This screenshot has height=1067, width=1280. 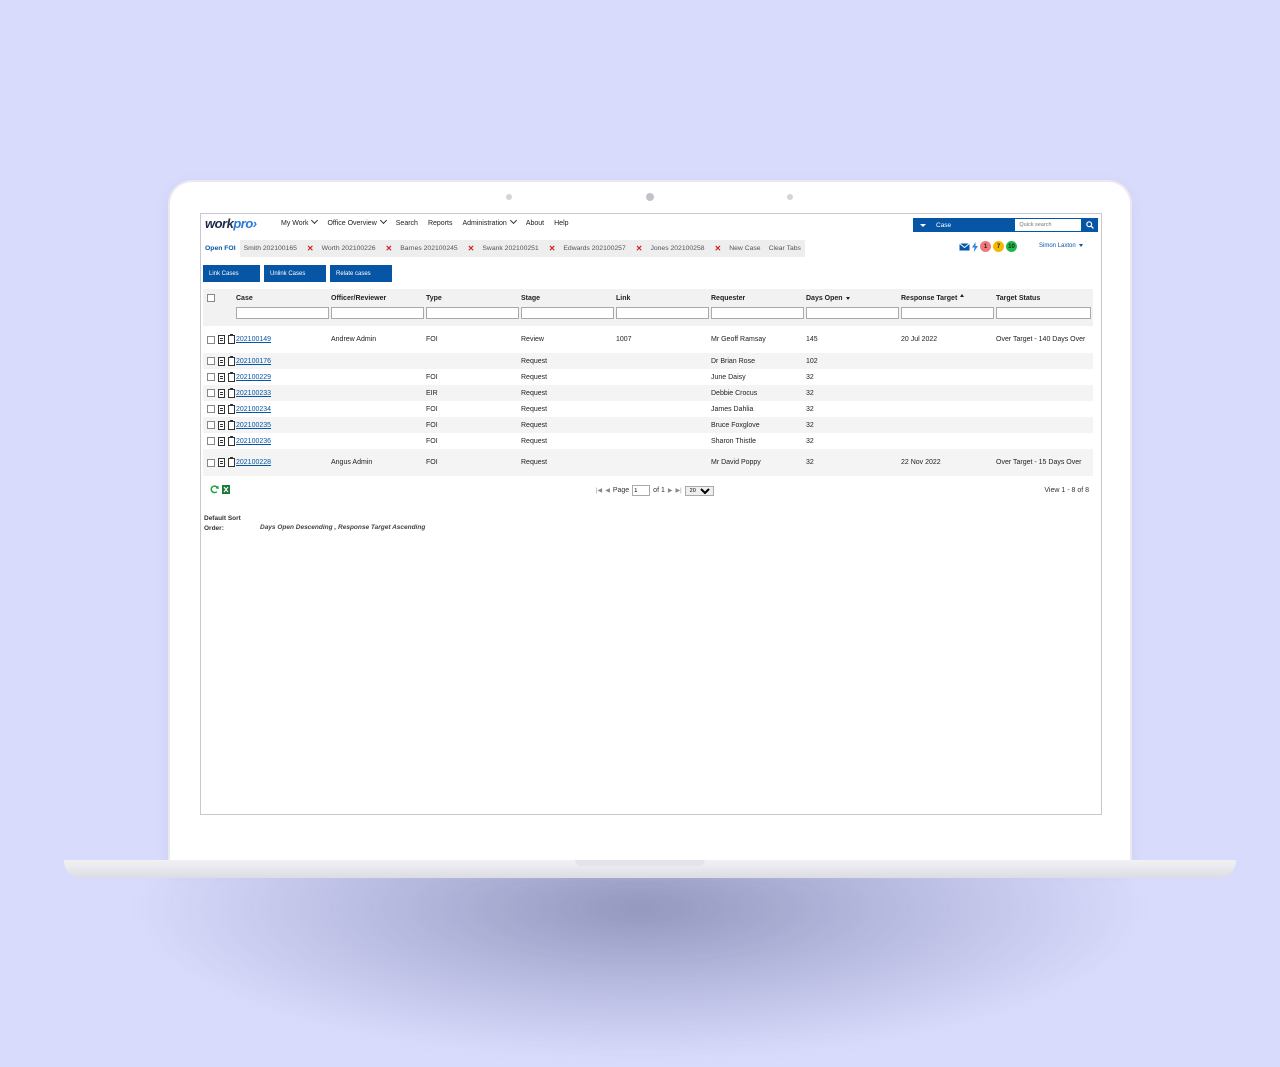 What do you see at coordinates (253, 377) in the screenshot?
I see `case-link: 202100229` at bounding box center [253, 377].